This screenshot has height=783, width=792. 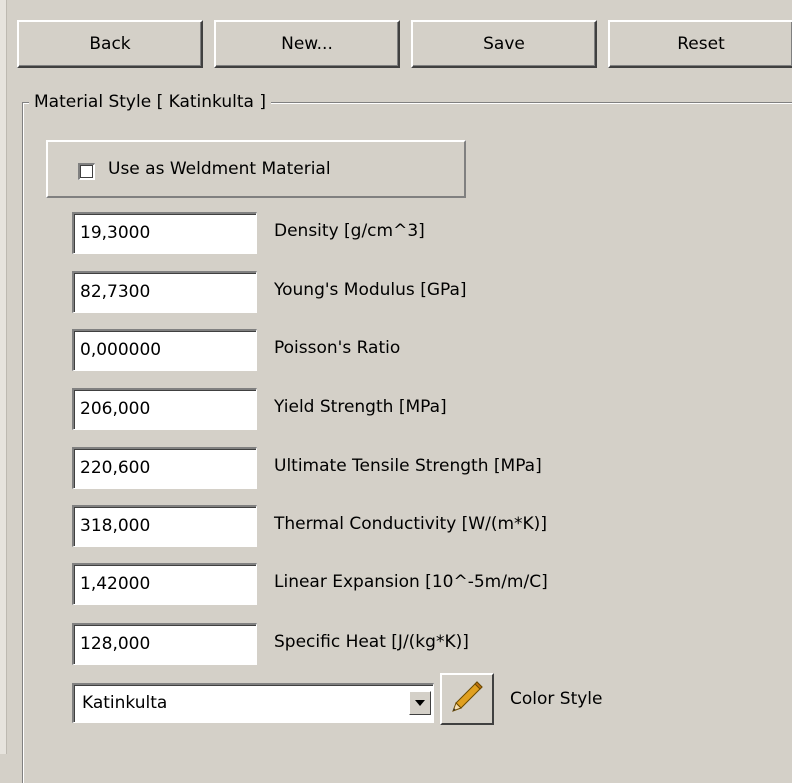 I want to click on color-style-selected-value: Katinkulta, so click(x=125, y=703).